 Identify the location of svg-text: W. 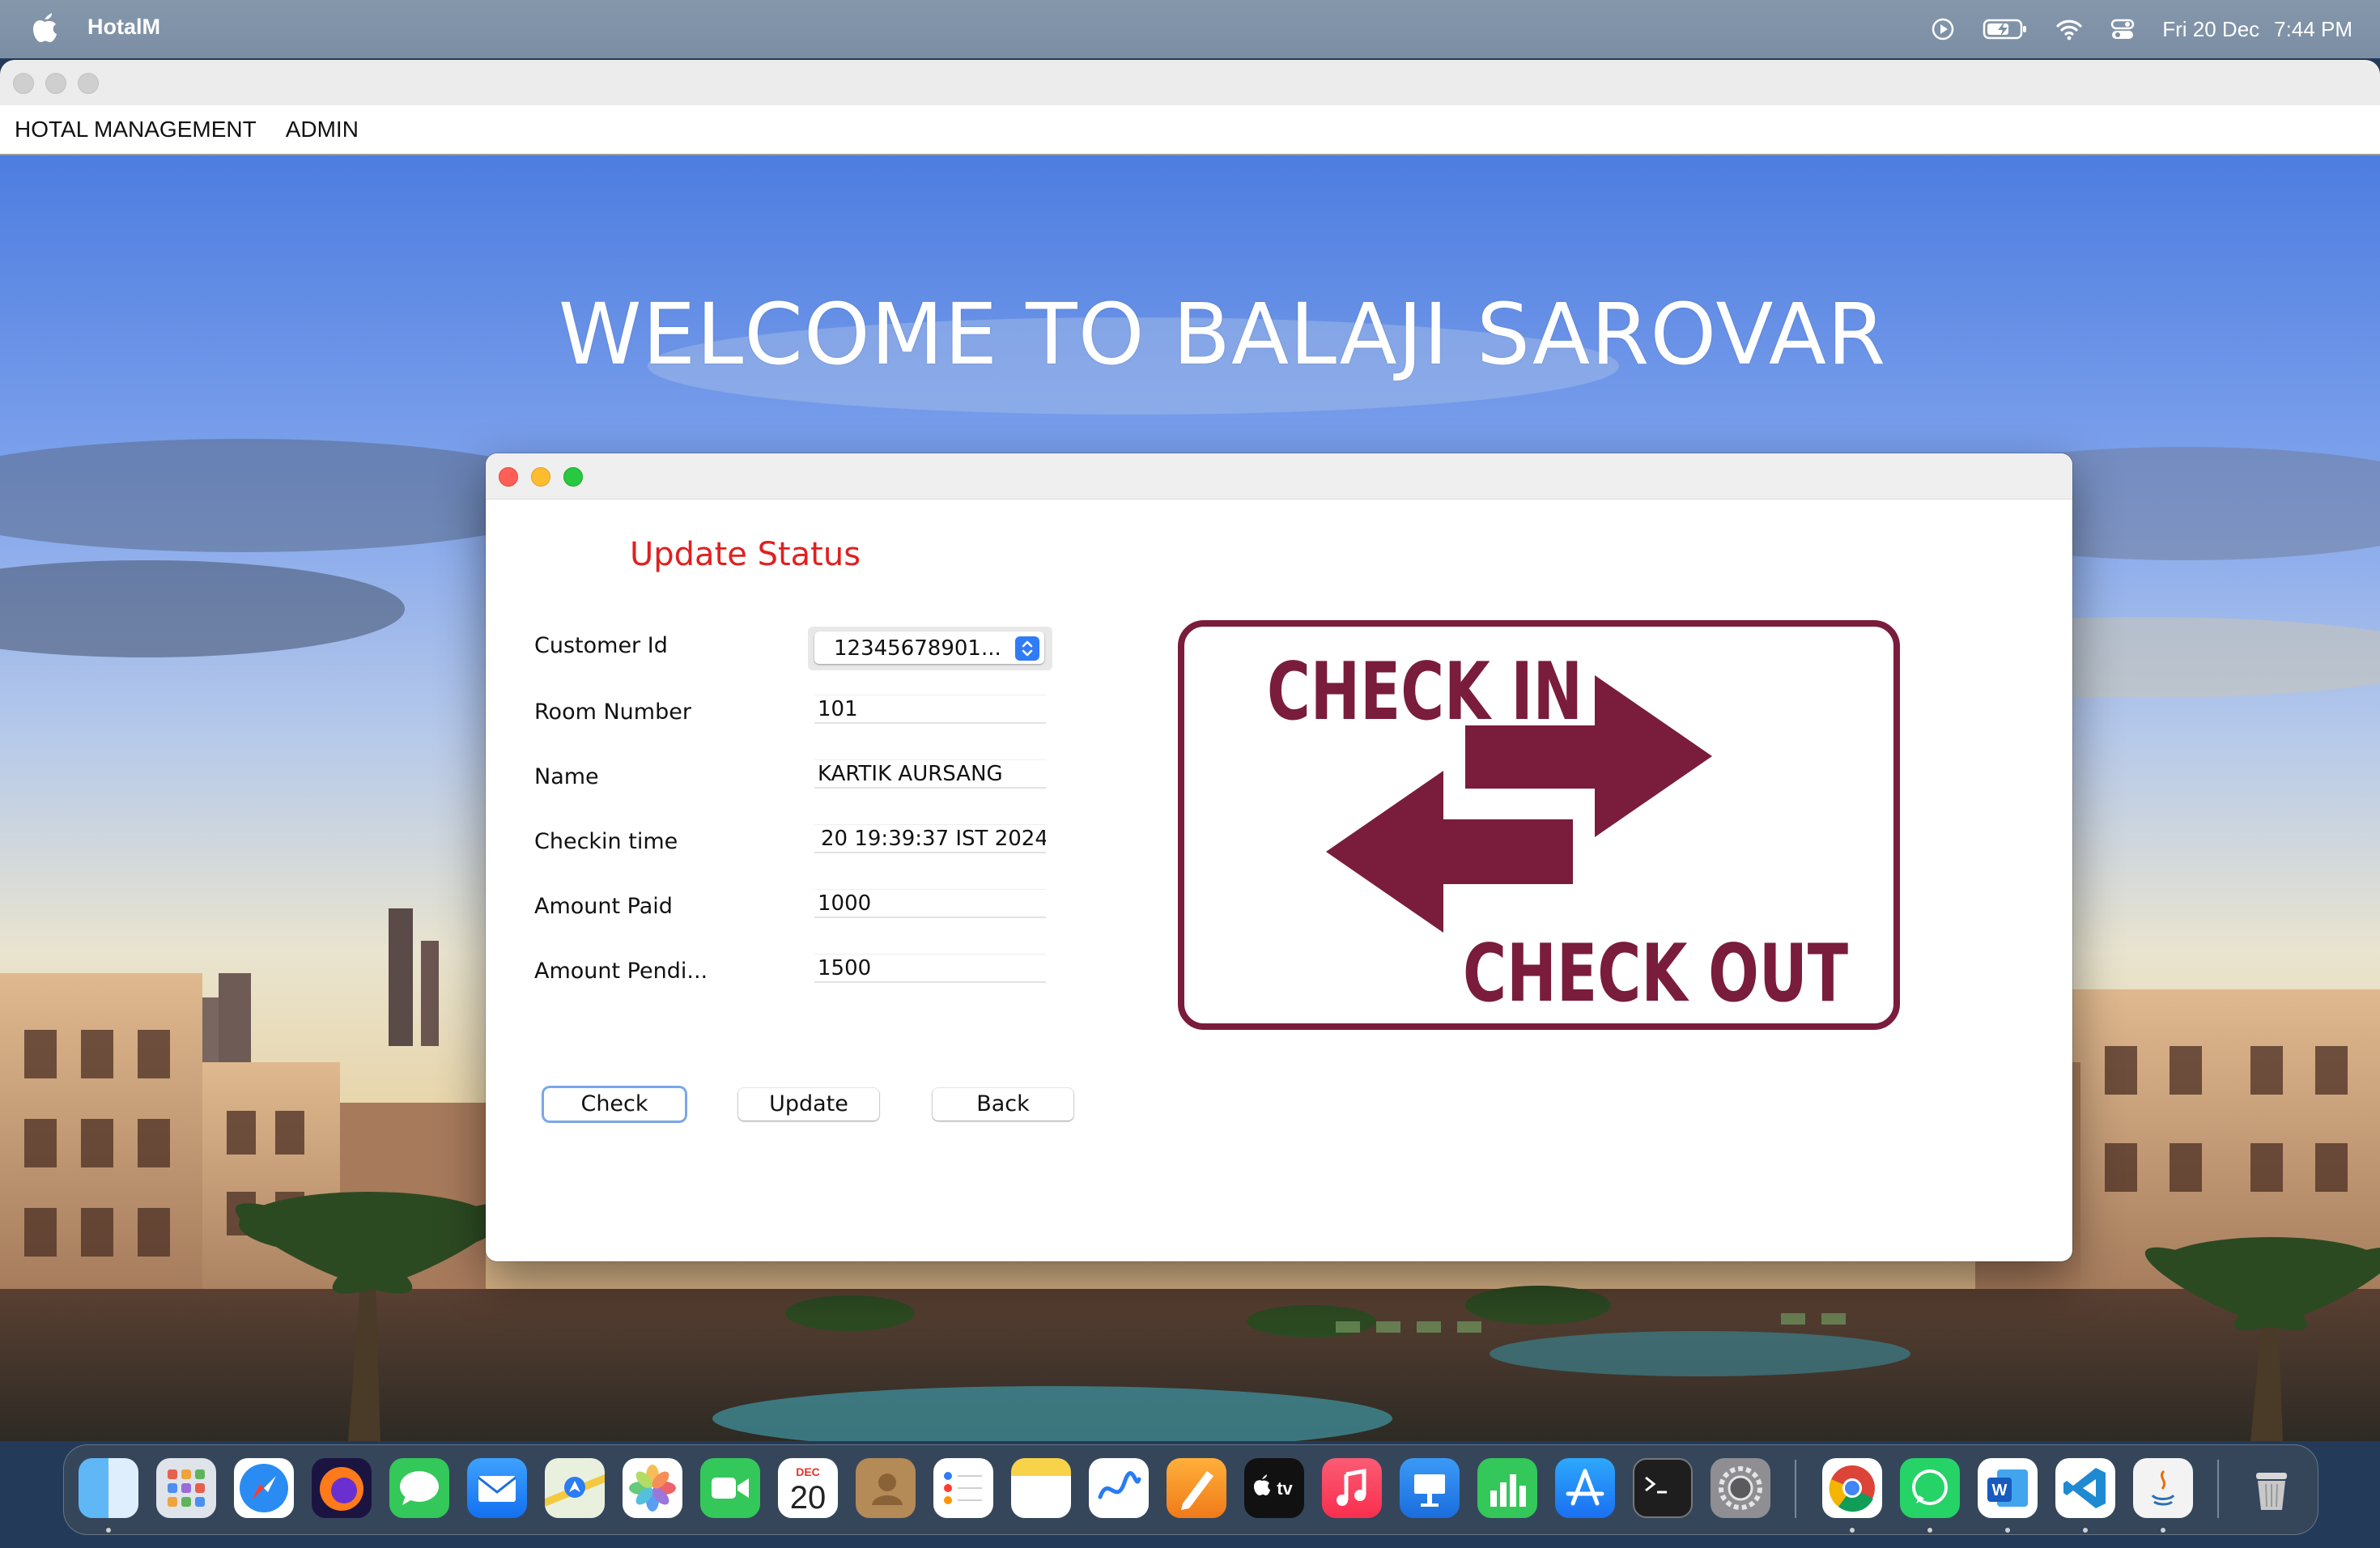
(2000, 1490).